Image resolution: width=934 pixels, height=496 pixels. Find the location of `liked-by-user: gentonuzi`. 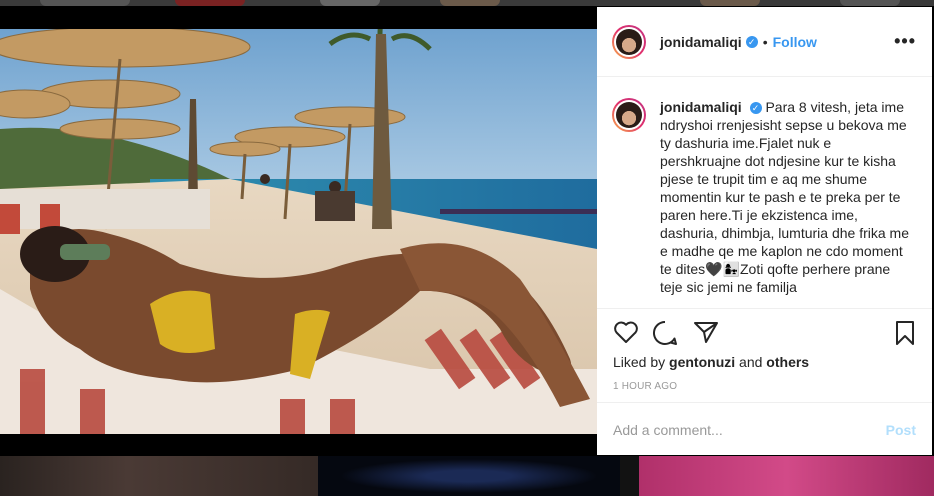

liked-by-user: gentonuzi is located at coordinates (702, 362).